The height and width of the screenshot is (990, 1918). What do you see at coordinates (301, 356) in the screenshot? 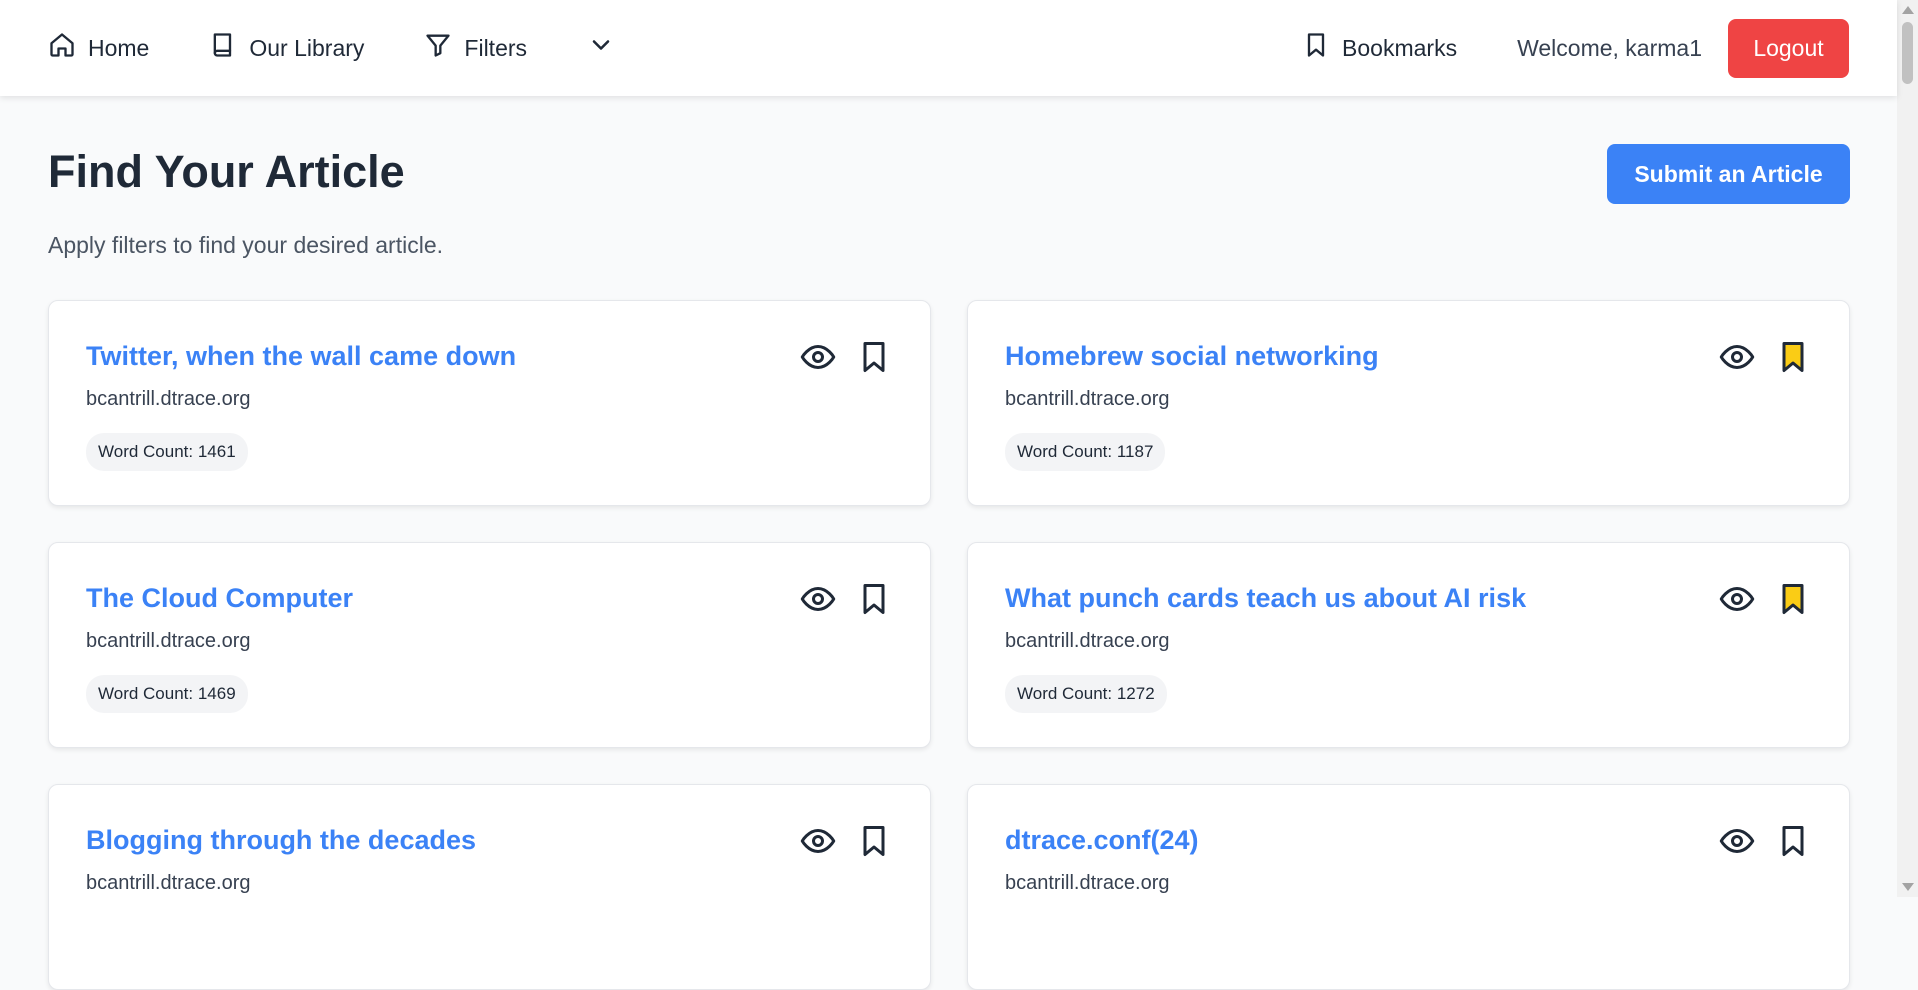
I see `article-title-link: Twitter, when the wall came down` at bounding box center [301, 356].